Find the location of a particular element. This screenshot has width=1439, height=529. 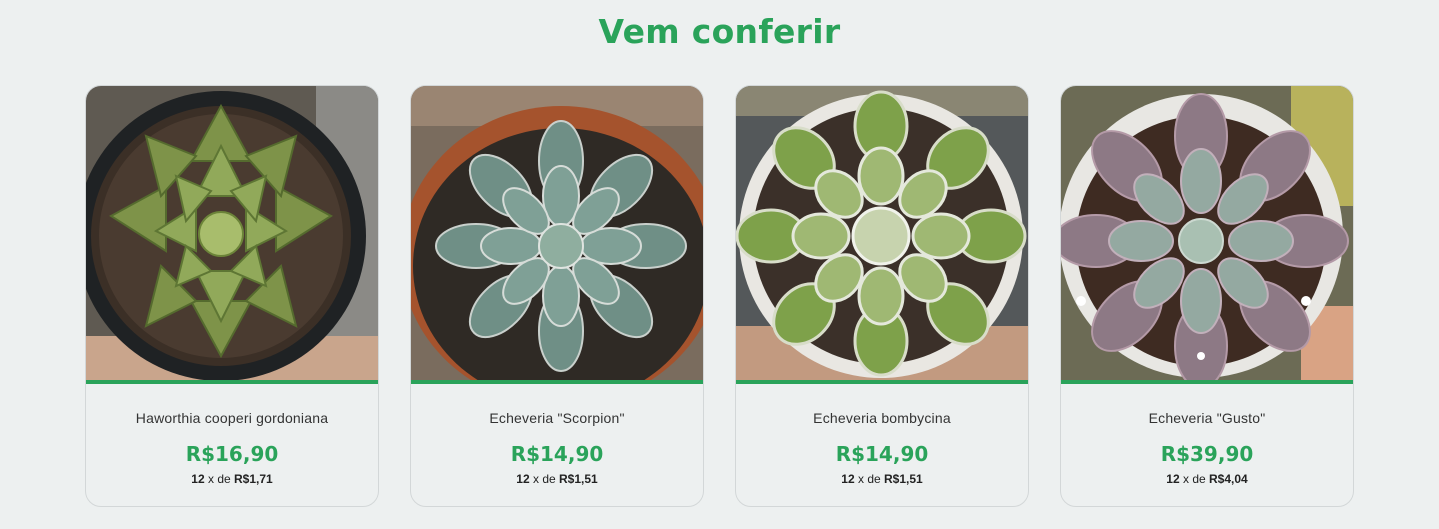

section-title: Vem conferir is located at coordinates (719, 31).